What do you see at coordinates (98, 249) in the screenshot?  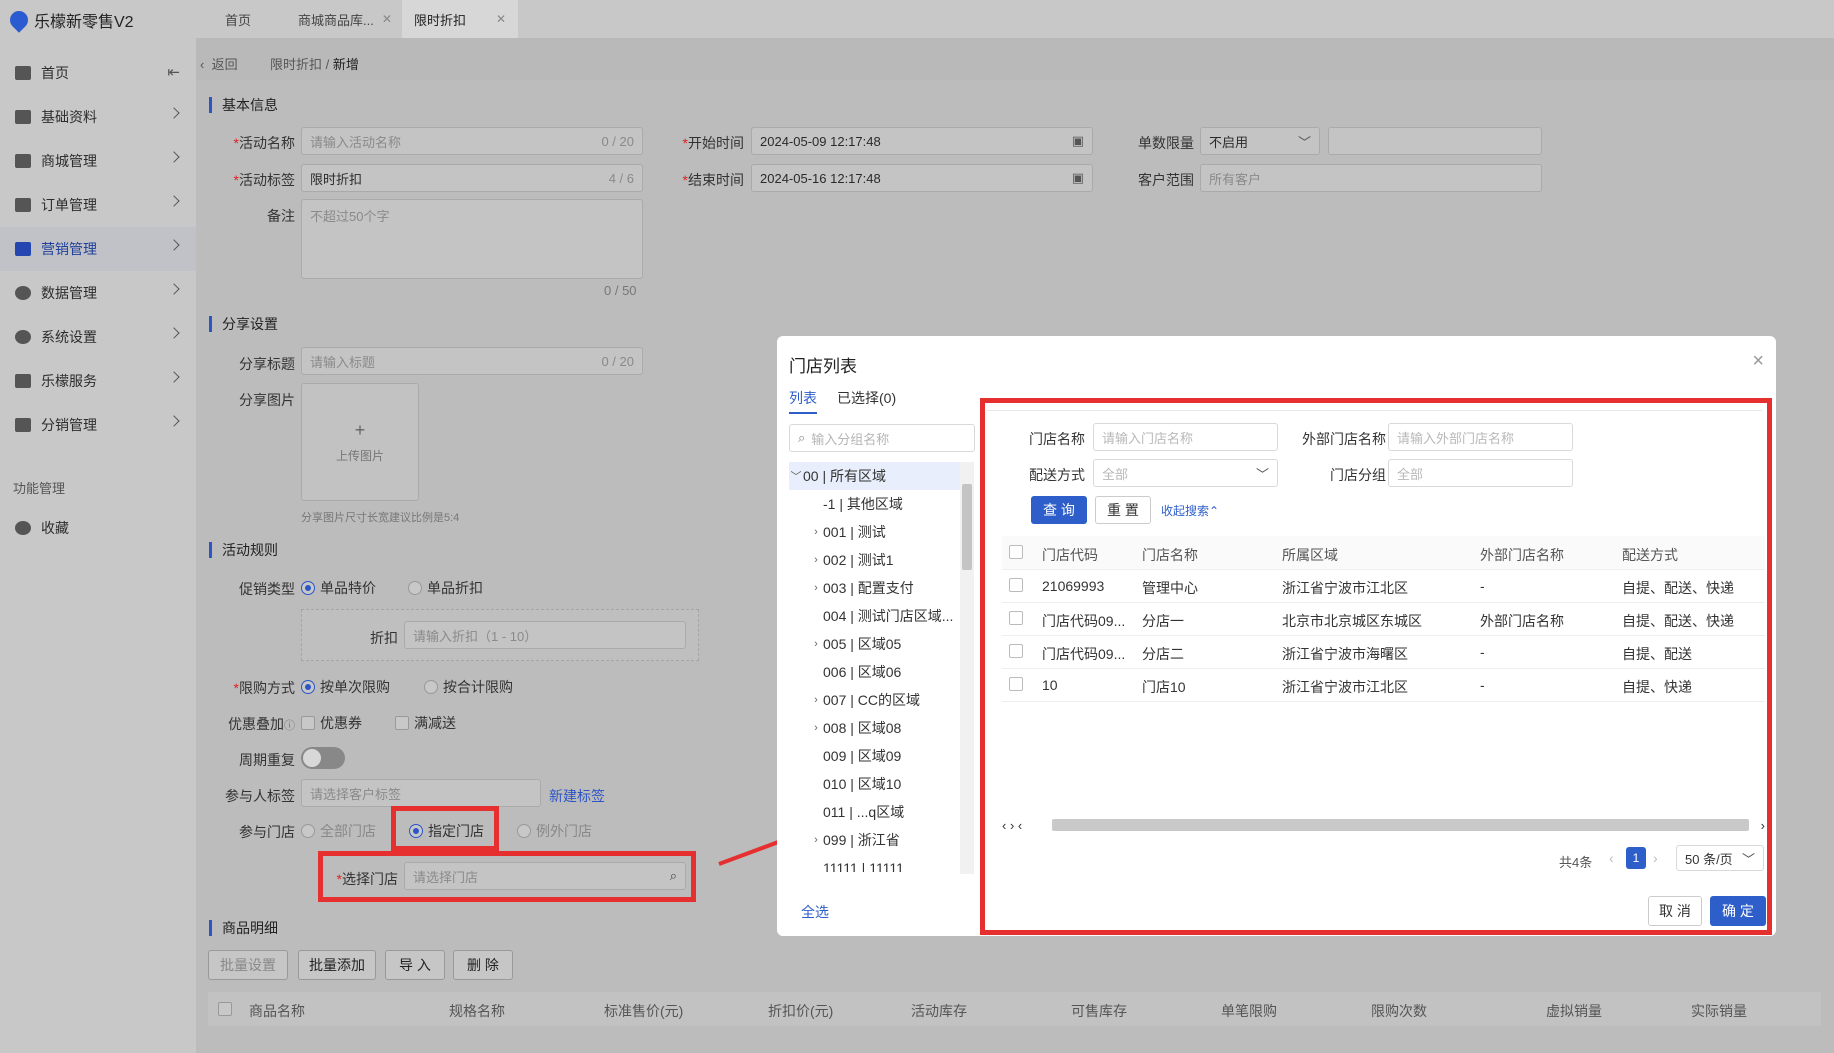 I see `sidebar-item-marketing: 营销管理` at bounding box center [98, 249].